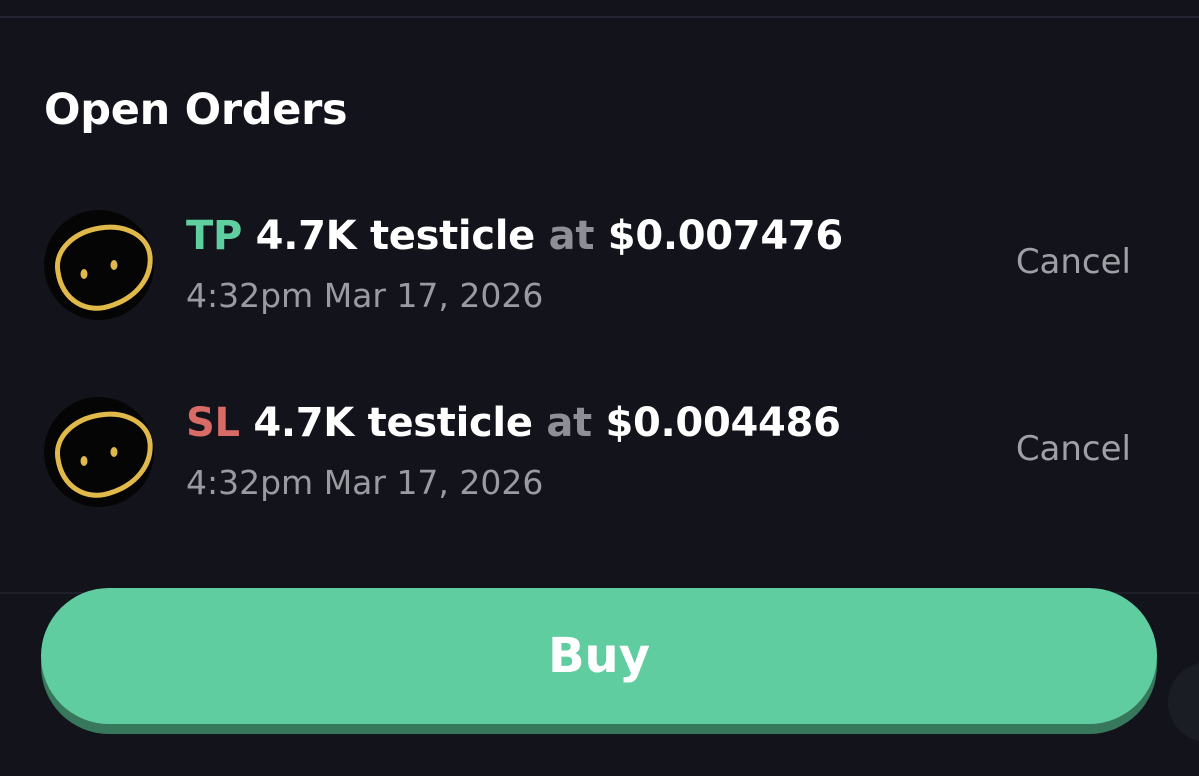 The height and width of the screenshot is (776, 1199). I want to click on order-price: $0.004486, so click(723, 423).